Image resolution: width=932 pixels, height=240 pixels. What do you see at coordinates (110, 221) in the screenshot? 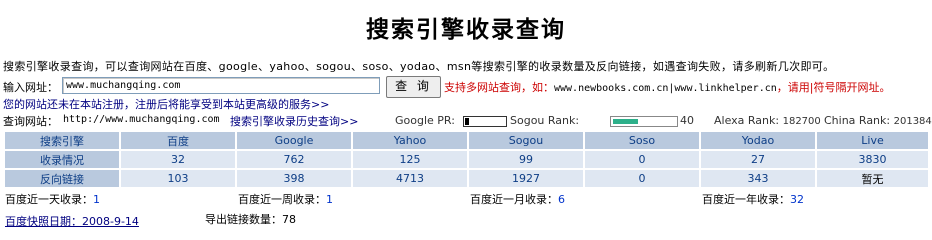
I see `snapshot-date-value: 2008-9-14` at bounding box center [110, 221].